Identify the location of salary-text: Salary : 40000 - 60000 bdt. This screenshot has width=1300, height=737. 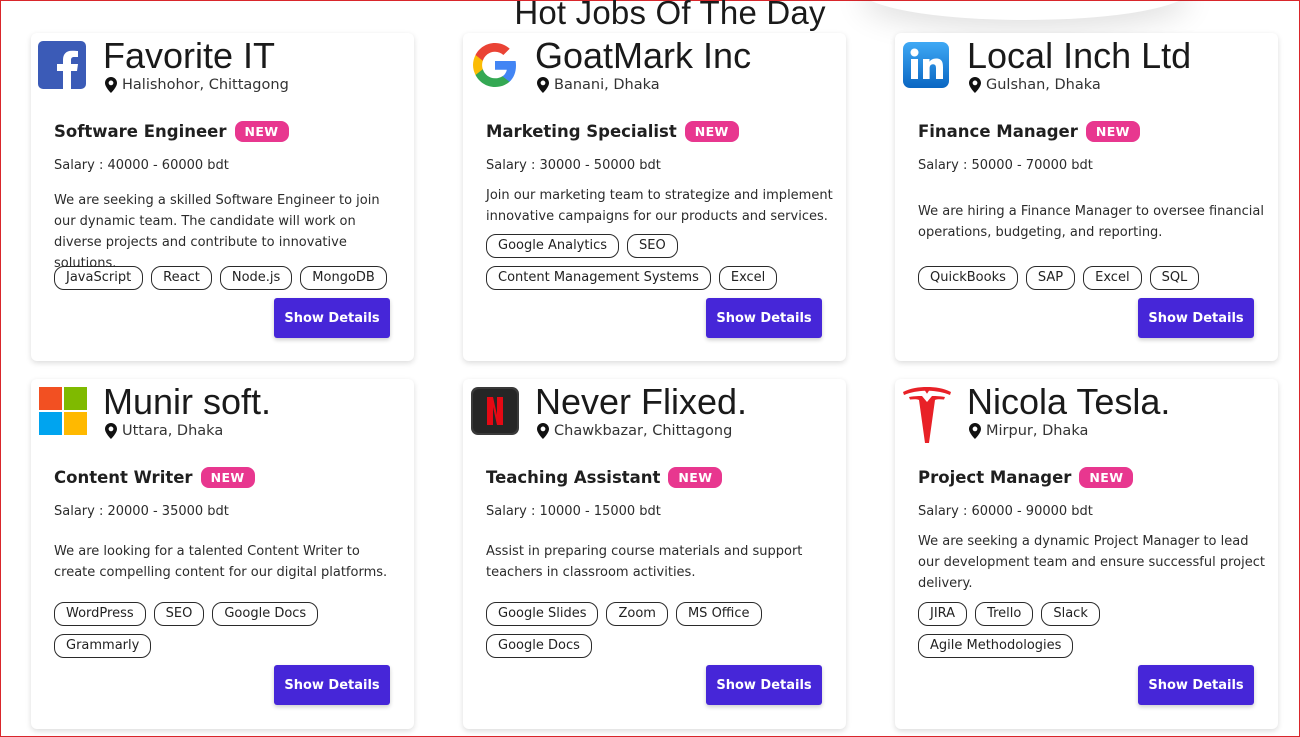
(141, 165).